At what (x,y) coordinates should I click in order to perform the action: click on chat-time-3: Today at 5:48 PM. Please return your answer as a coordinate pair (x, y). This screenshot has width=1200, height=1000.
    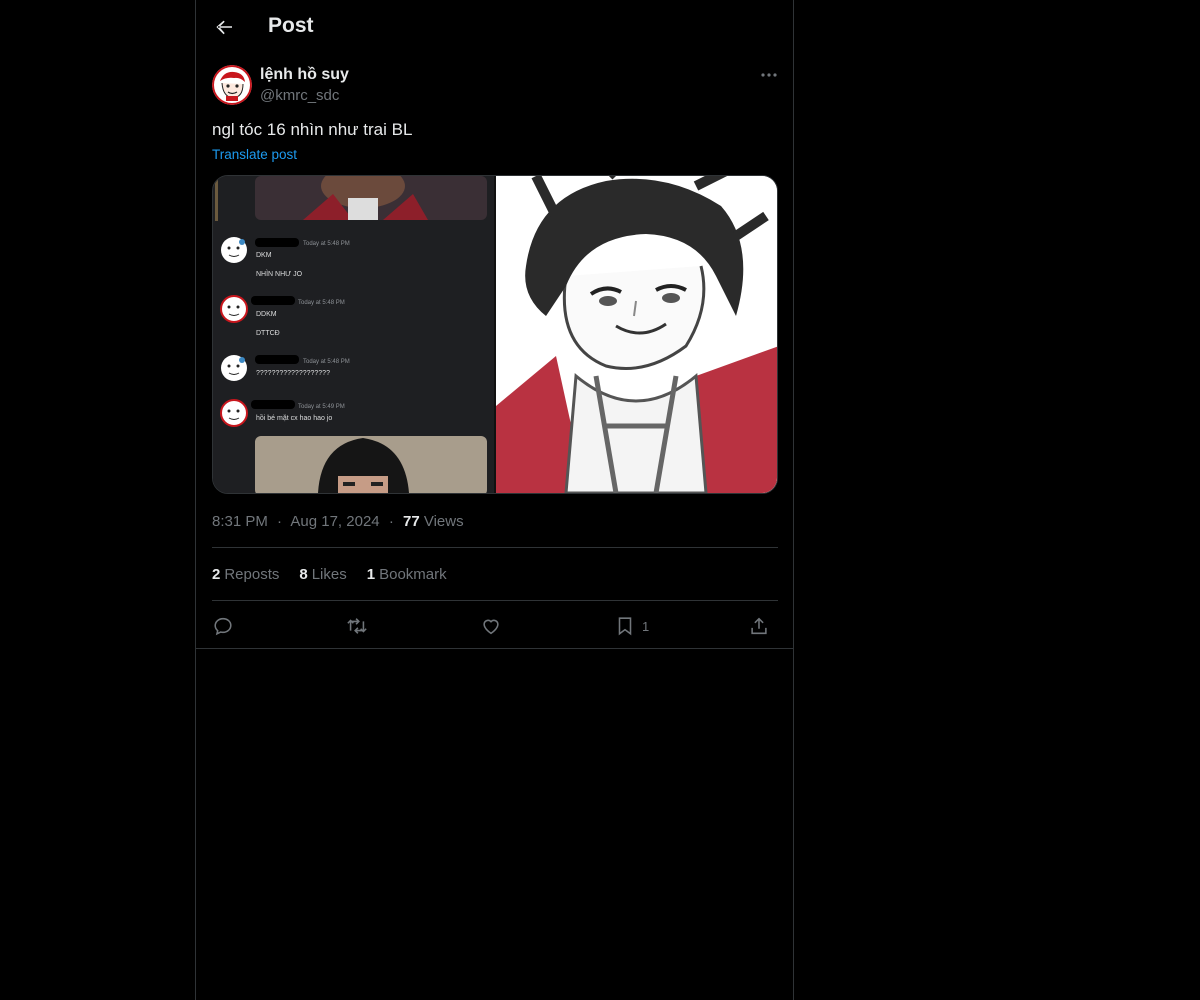
    Looking at the image, I should click on (326, 362).